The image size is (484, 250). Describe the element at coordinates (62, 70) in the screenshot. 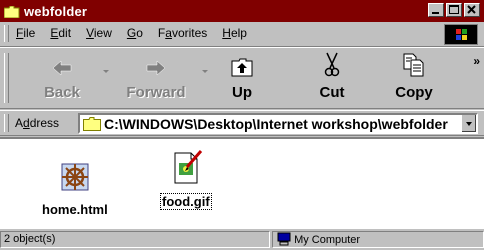

I see `back-arrow-icon` at that location.